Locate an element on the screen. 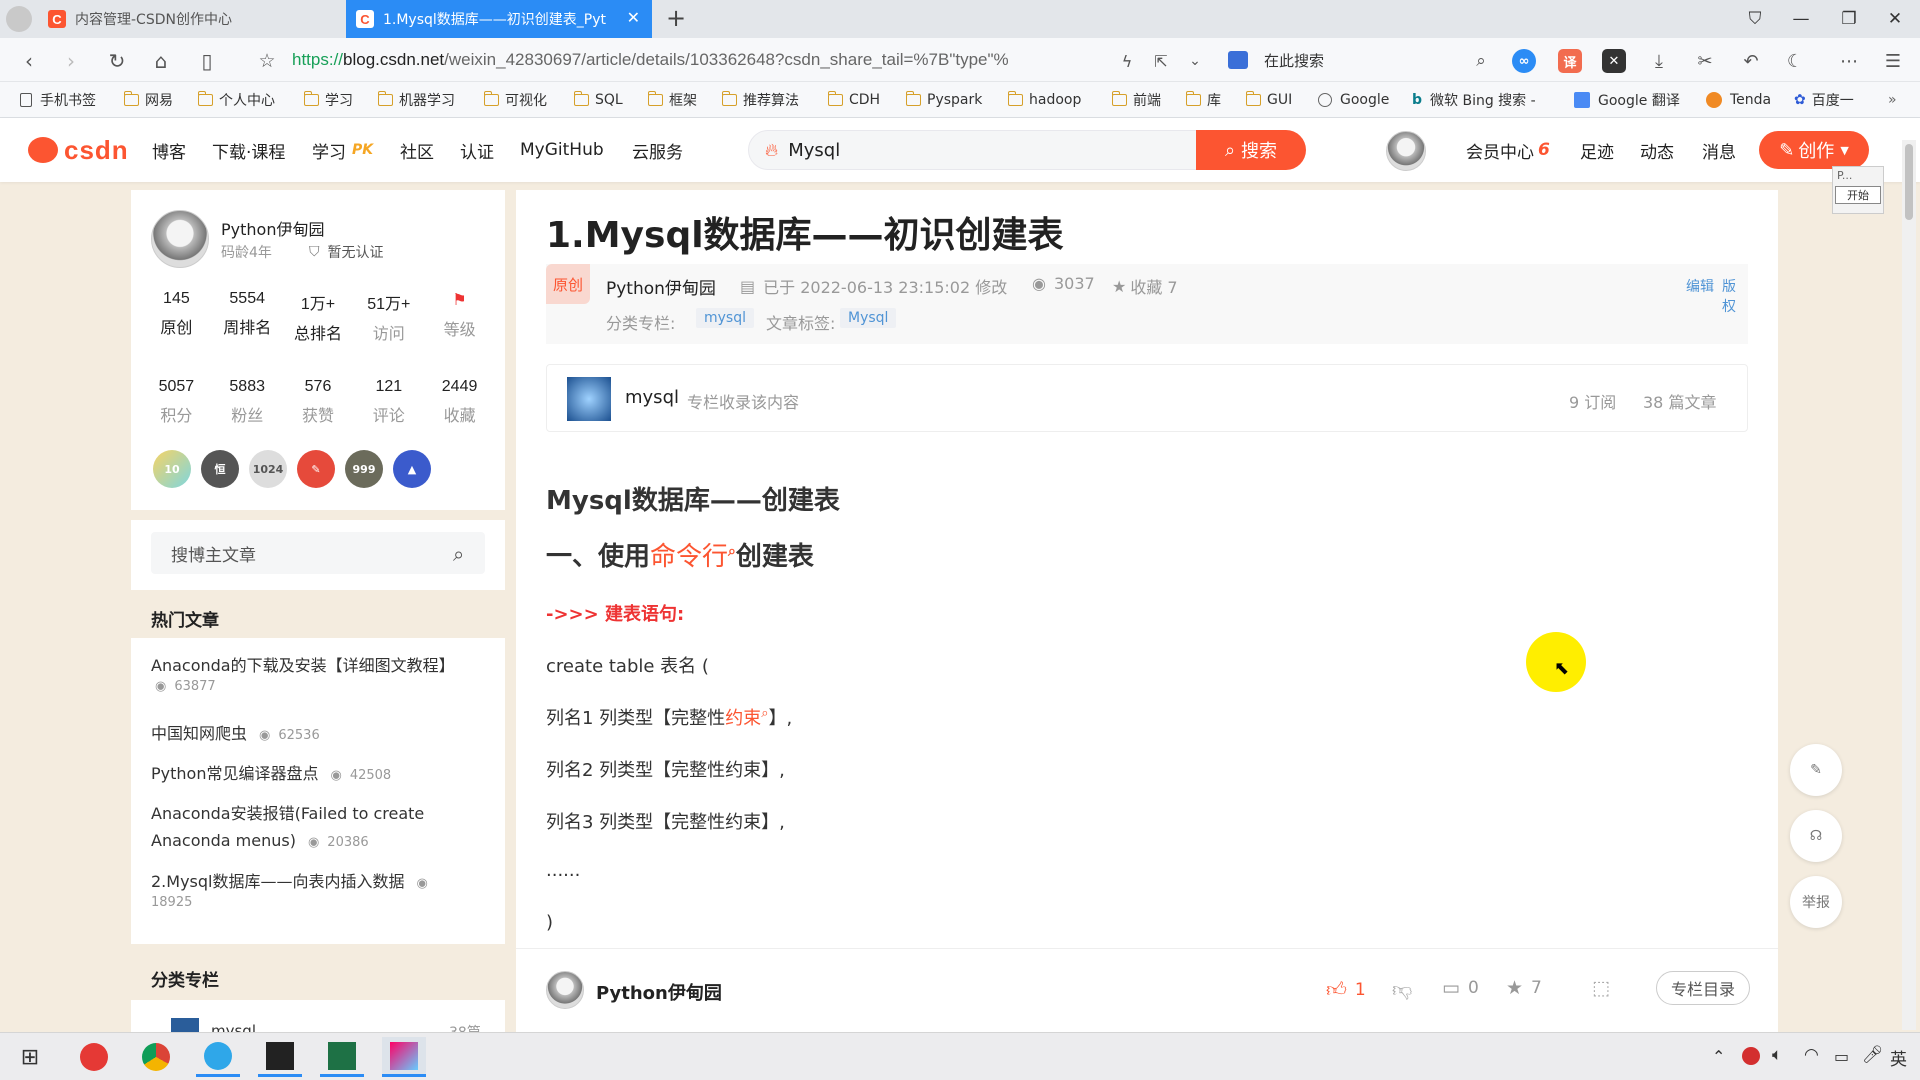  nav-footprint: 足迹 is located at coordinates (1597, 150).